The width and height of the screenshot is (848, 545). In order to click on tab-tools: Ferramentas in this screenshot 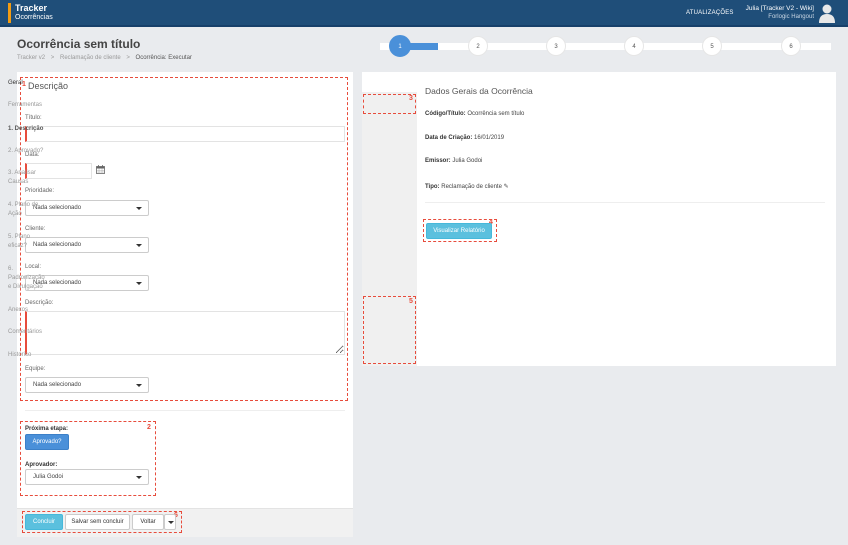, I will do `click(30, 105)`.